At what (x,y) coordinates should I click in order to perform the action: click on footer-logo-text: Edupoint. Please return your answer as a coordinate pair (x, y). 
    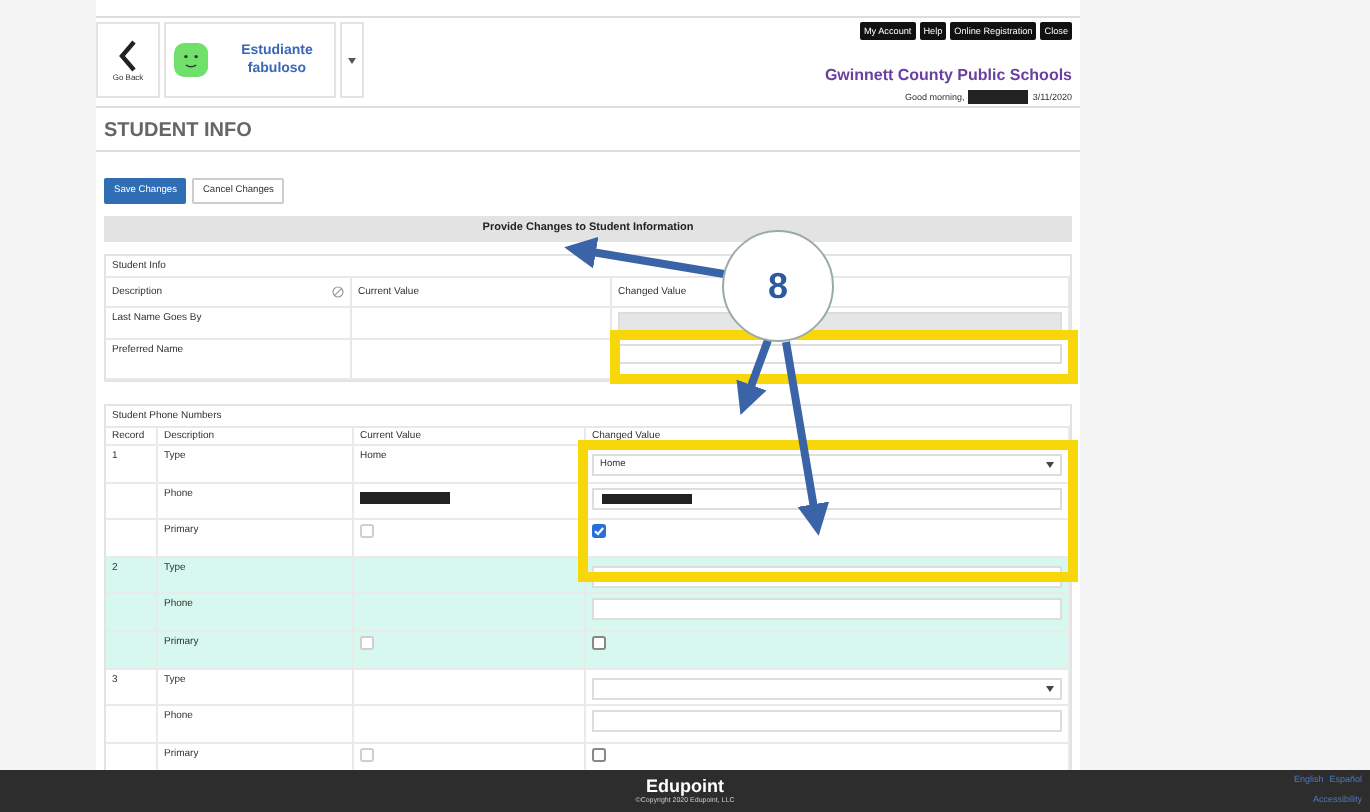
    Looking at the image, I should click on (685, 787).